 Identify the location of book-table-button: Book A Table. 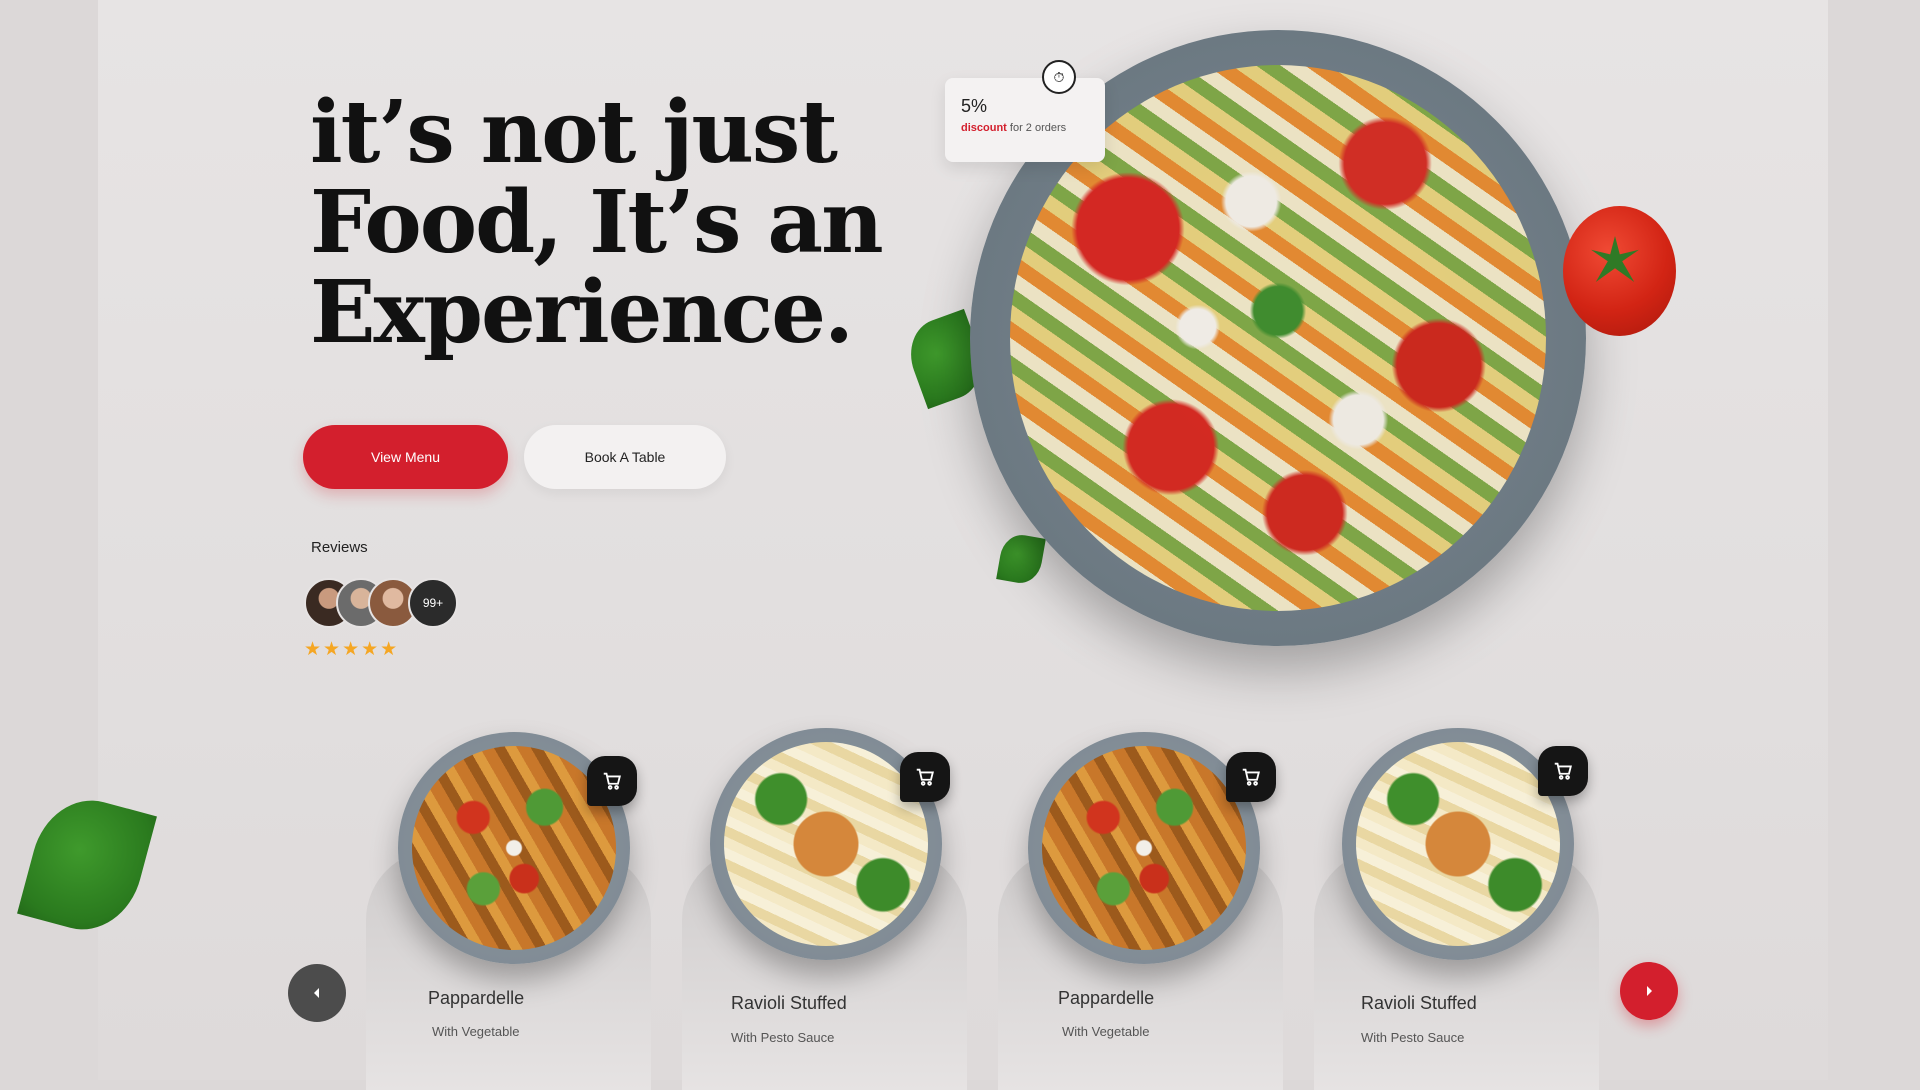
(625, 457).